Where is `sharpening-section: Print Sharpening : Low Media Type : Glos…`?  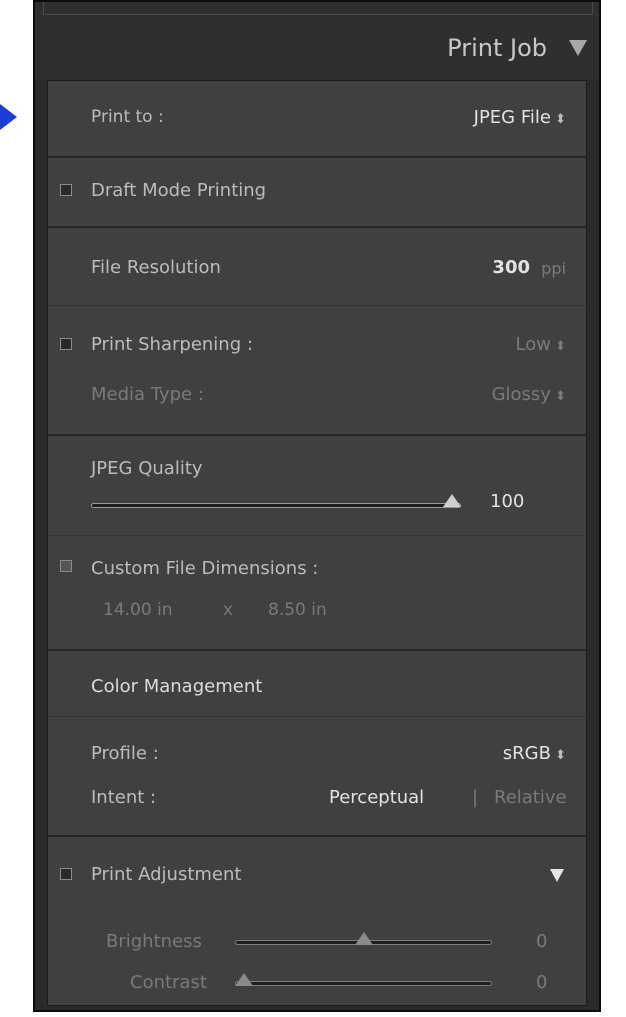 sharpening-section: Print Sharpening : Low Media Type : Glos… is located at coordinates (317, 371).